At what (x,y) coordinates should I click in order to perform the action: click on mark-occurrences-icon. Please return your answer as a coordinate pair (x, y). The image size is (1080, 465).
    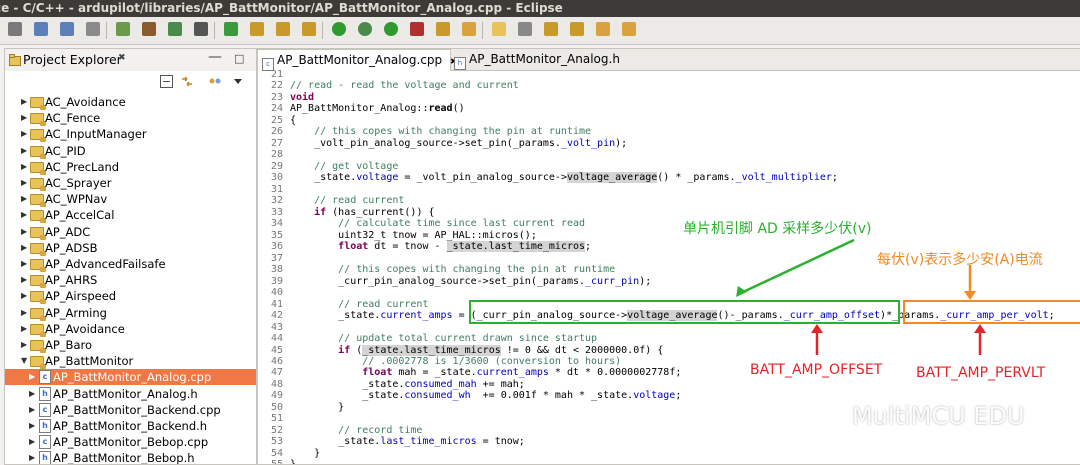
    Looking at the image, I should click on (499, 29).